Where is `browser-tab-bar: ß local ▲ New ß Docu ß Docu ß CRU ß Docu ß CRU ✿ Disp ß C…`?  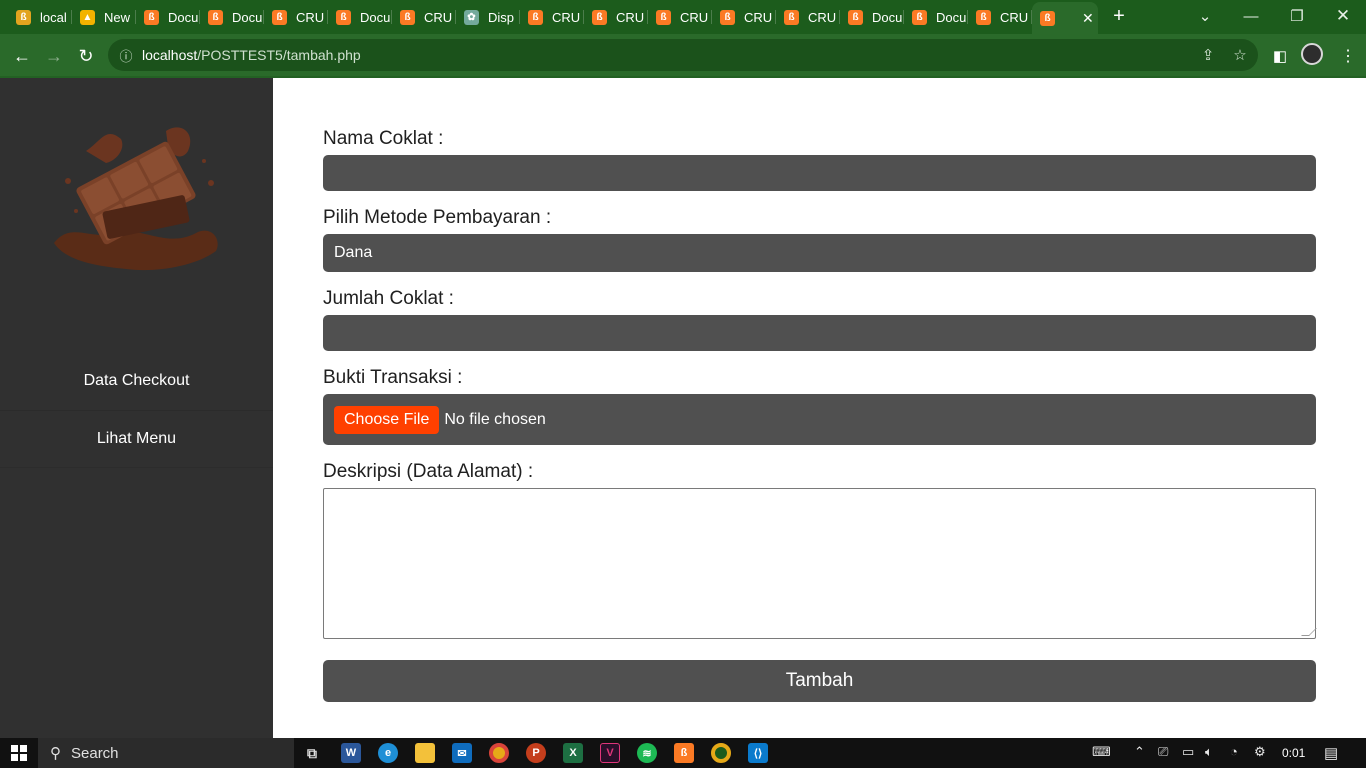 browser-tab-bar: ß local ▲ New ß Docu ß Docu ß CRU ß Docu ß CRU ✿ Disp ß C… is located at coordinates (683, 17).